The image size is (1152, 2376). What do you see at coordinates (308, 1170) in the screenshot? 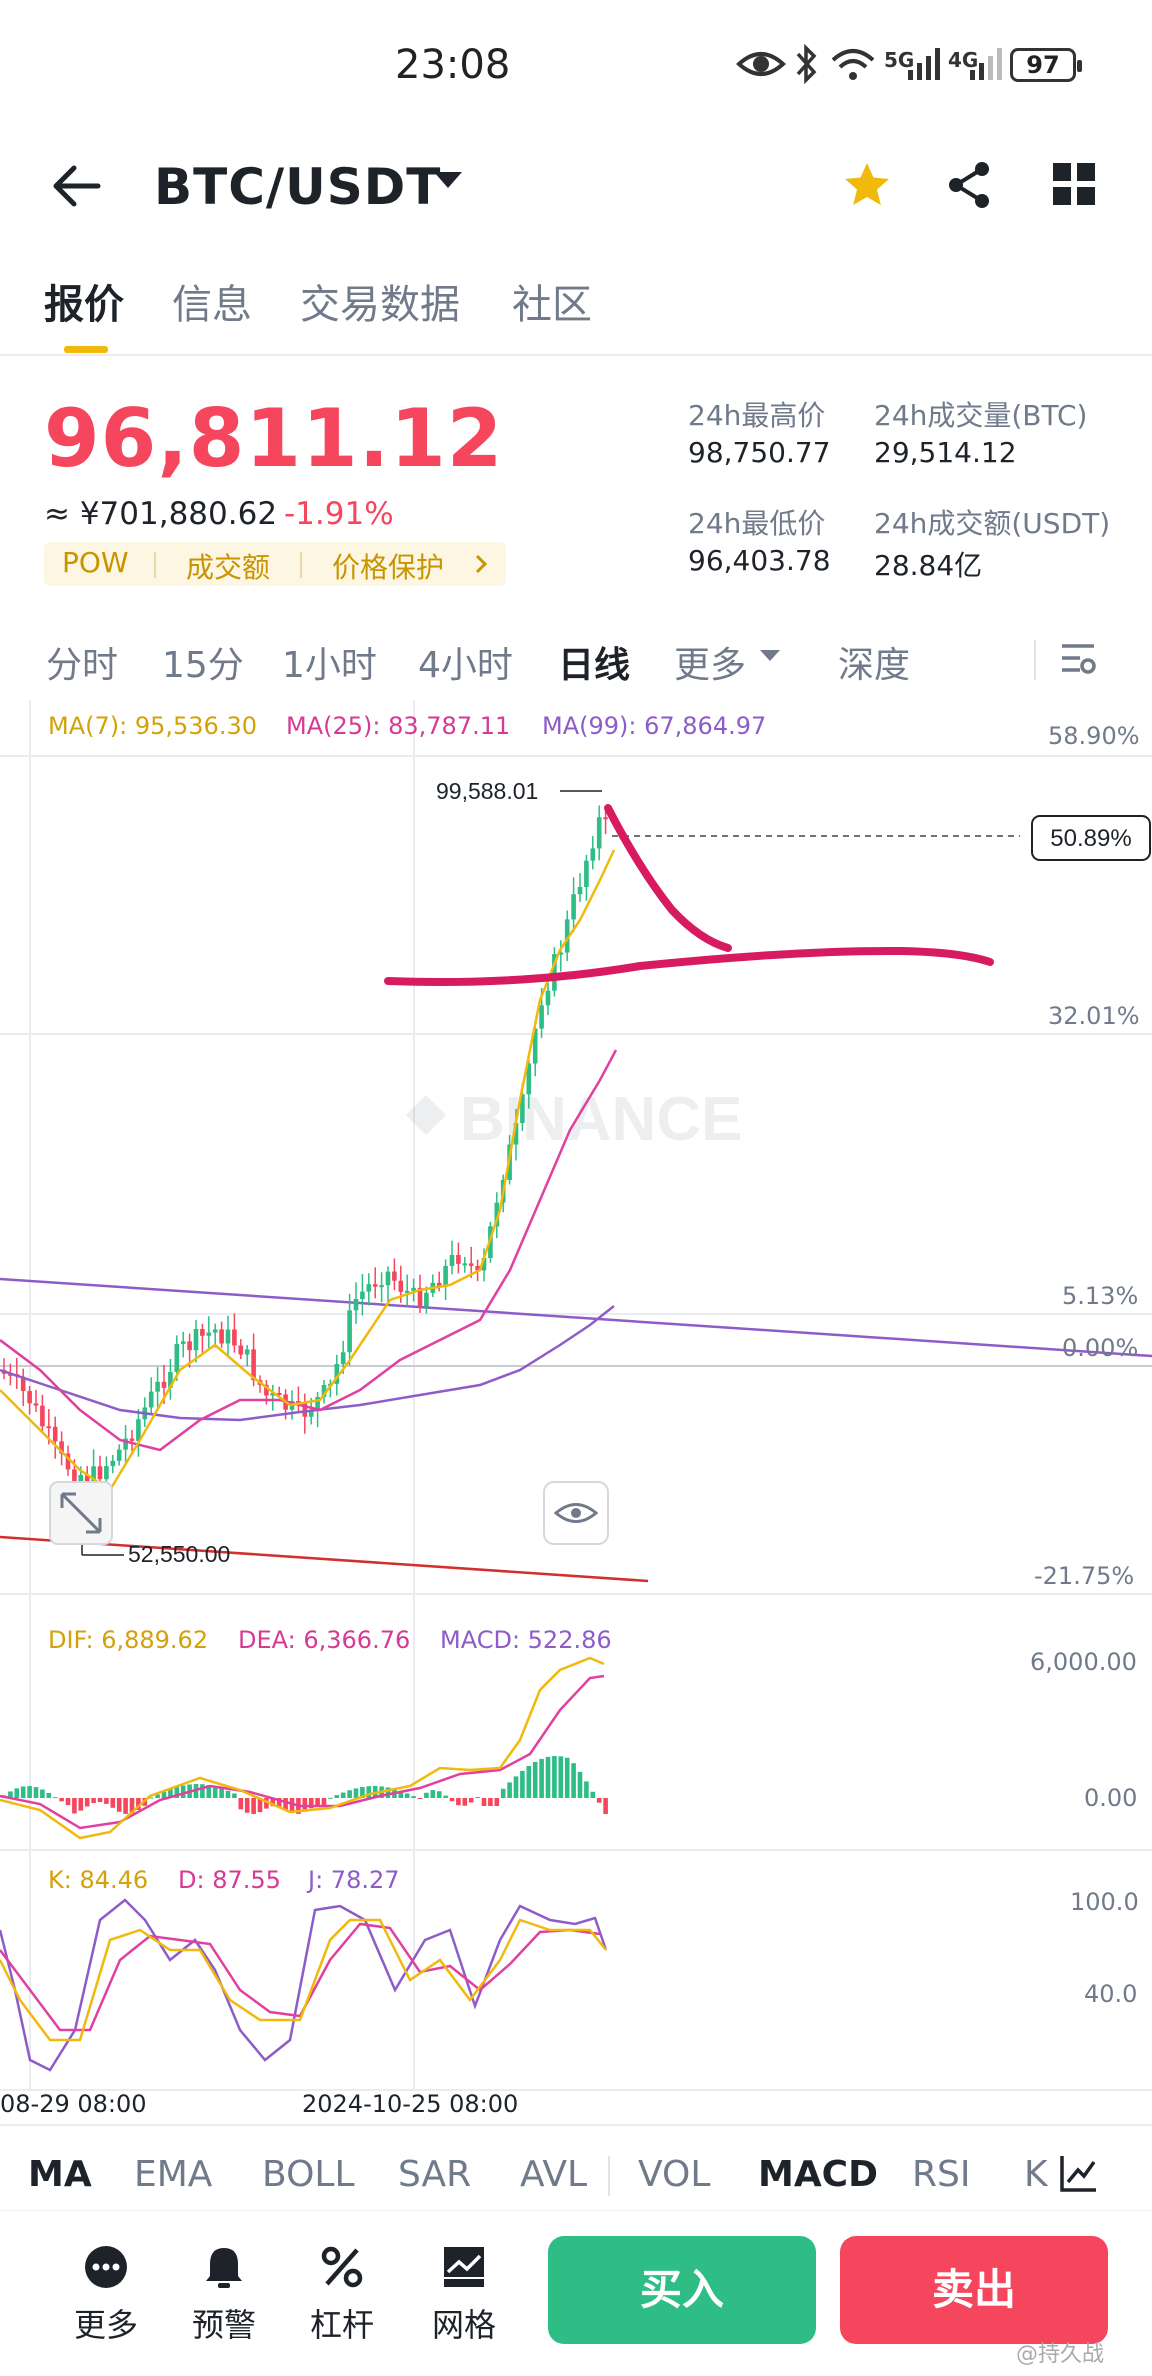
I see `ma7-line` at bounding box center [308, 1170].